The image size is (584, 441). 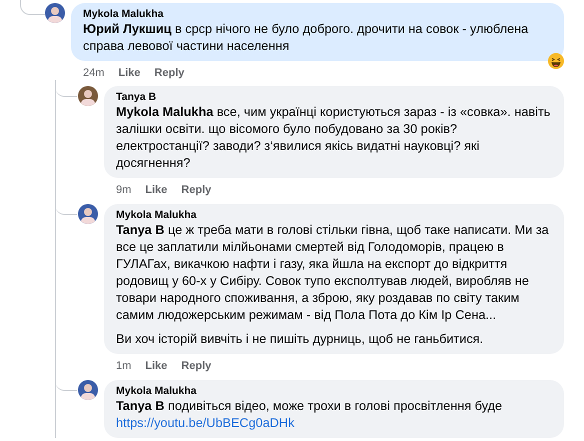 What do you see at coordinates (334, 138) in the screenshot?
I see `comment-text: Mykola Malukha все, чим українці користуються зараз - із «совка». навіть залішки освіти. що вісомого було побудовано за 30 років? електростанції? заводи? з‘явилися якісь видатні науковці? які досягнення?` at bounding box center [334, 138].